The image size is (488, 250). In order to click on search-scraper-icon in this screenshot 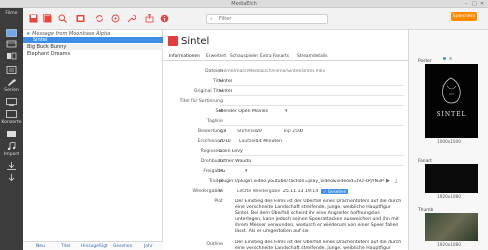, I will do `click(62, 18)`.